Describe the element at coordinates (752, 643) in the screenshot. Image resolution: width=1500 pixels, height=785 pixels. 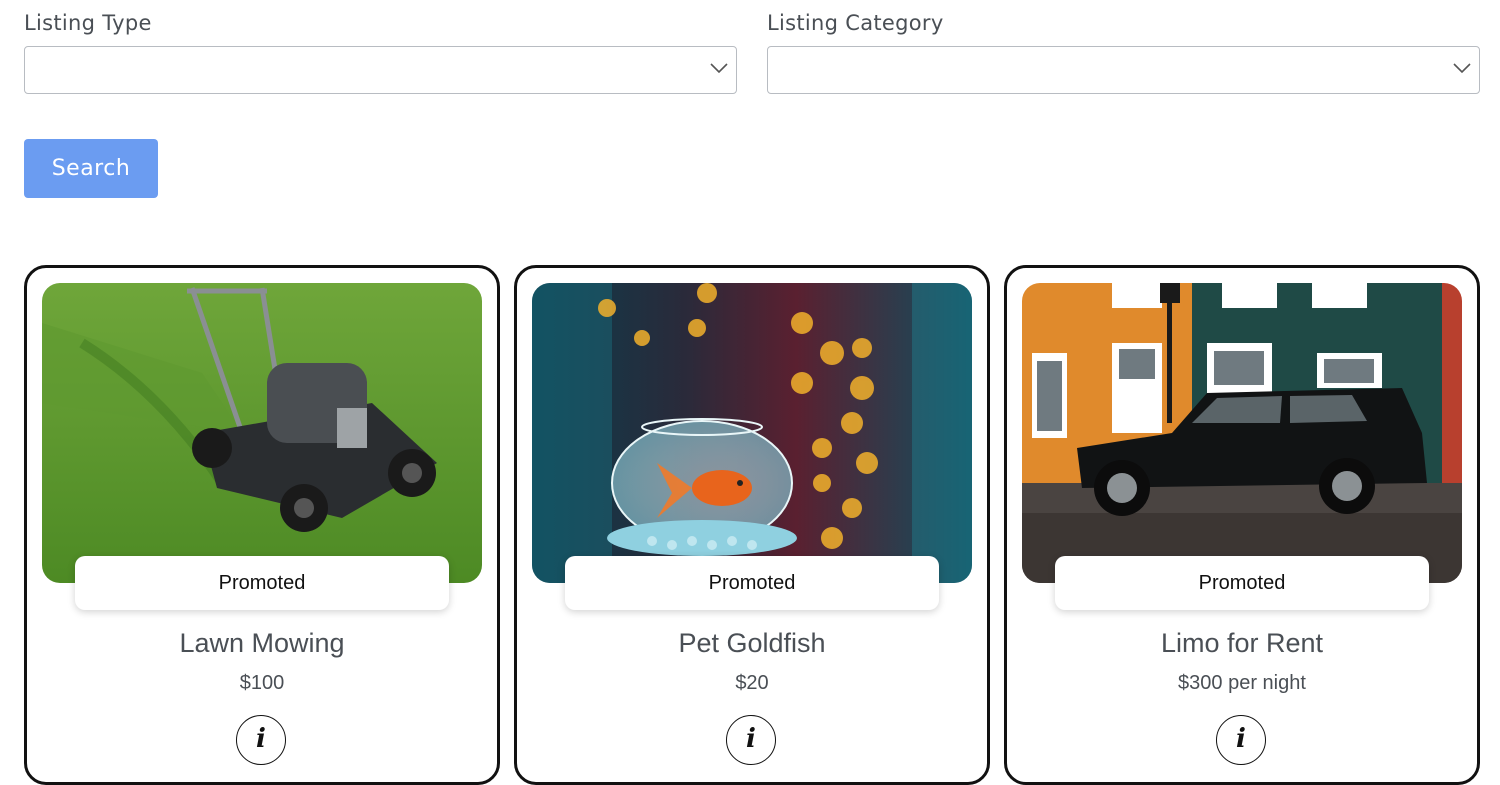
I see `listing-title: Pet Goldfish` at that location.